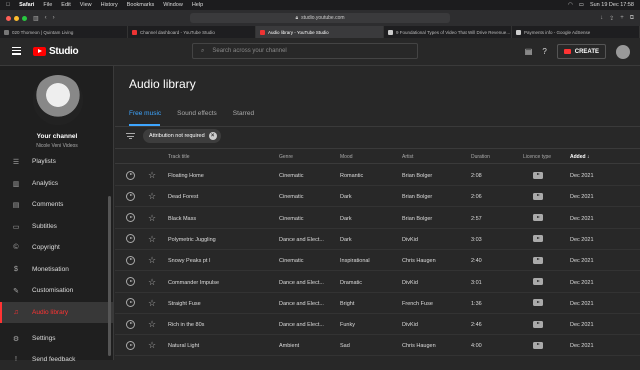 The height and width of the screenshot is (370, 640). What do you see at coordinates (581, 5) in the screenshot?
I see `battery-icon: ▭` at bounding box center [581, 5].